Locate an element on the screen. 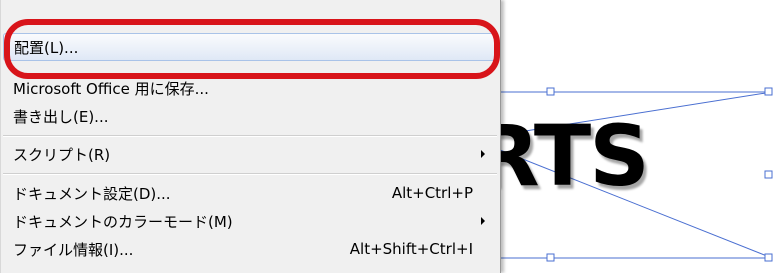 This screenshot has height=273, width=774. menu-item-scripts: スクリプト(R) is located at coordinates (250, 154).